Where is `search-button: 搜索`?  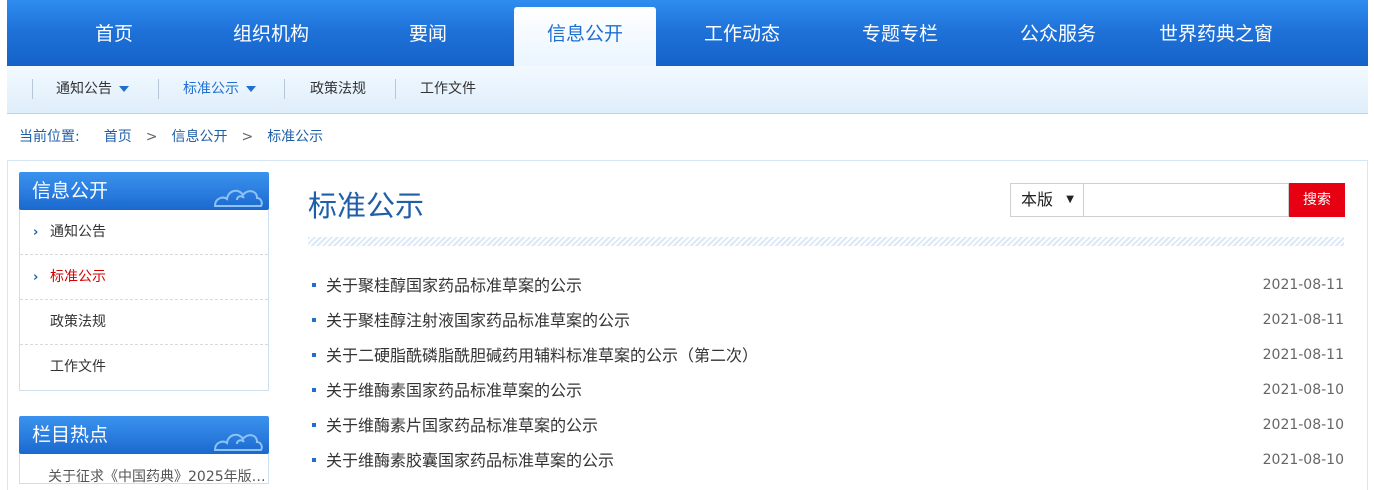 search-button: 搜索 is located at coordinates (1317, 200).